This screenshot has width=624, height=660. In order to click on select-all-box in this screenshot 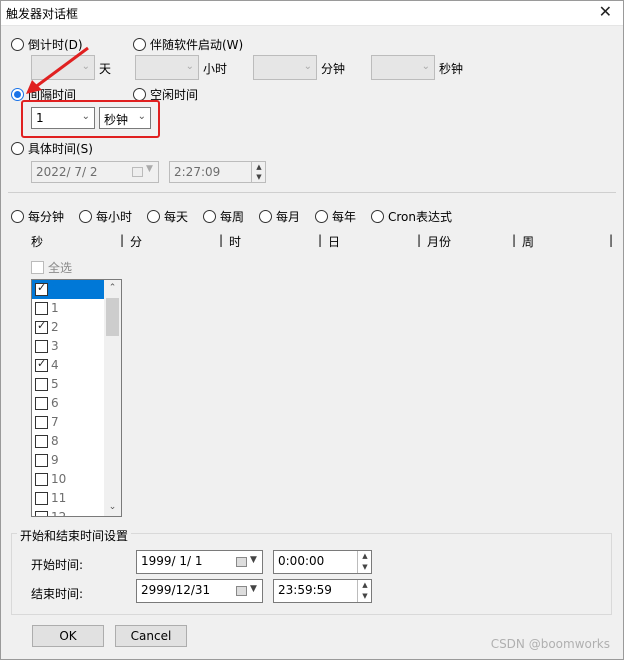, I will do `click(37, 267)`.